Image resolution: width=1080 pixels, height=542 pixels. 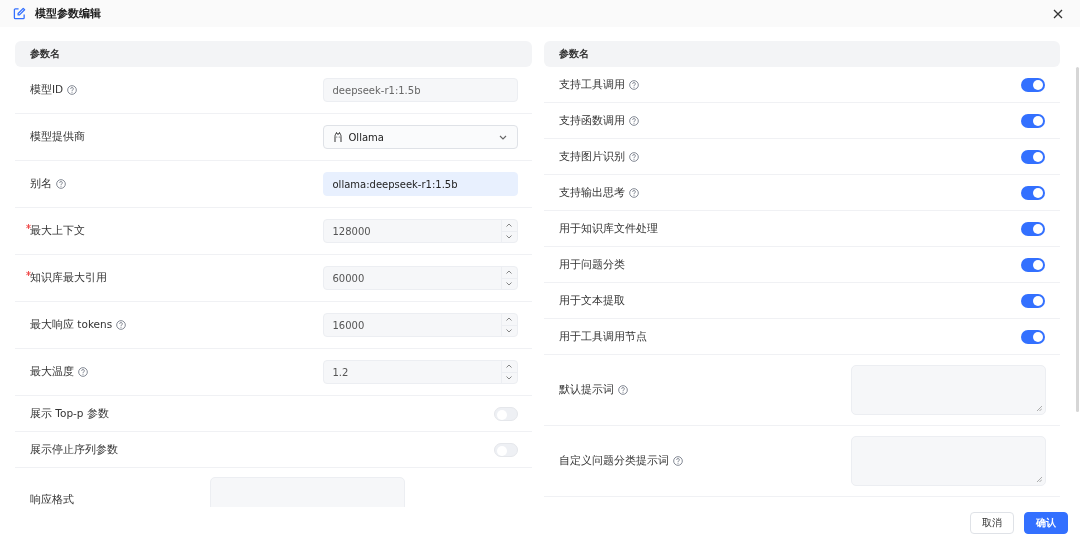 I want to click on field-label: 最大响应 tokens, so click(x=71, y=325).